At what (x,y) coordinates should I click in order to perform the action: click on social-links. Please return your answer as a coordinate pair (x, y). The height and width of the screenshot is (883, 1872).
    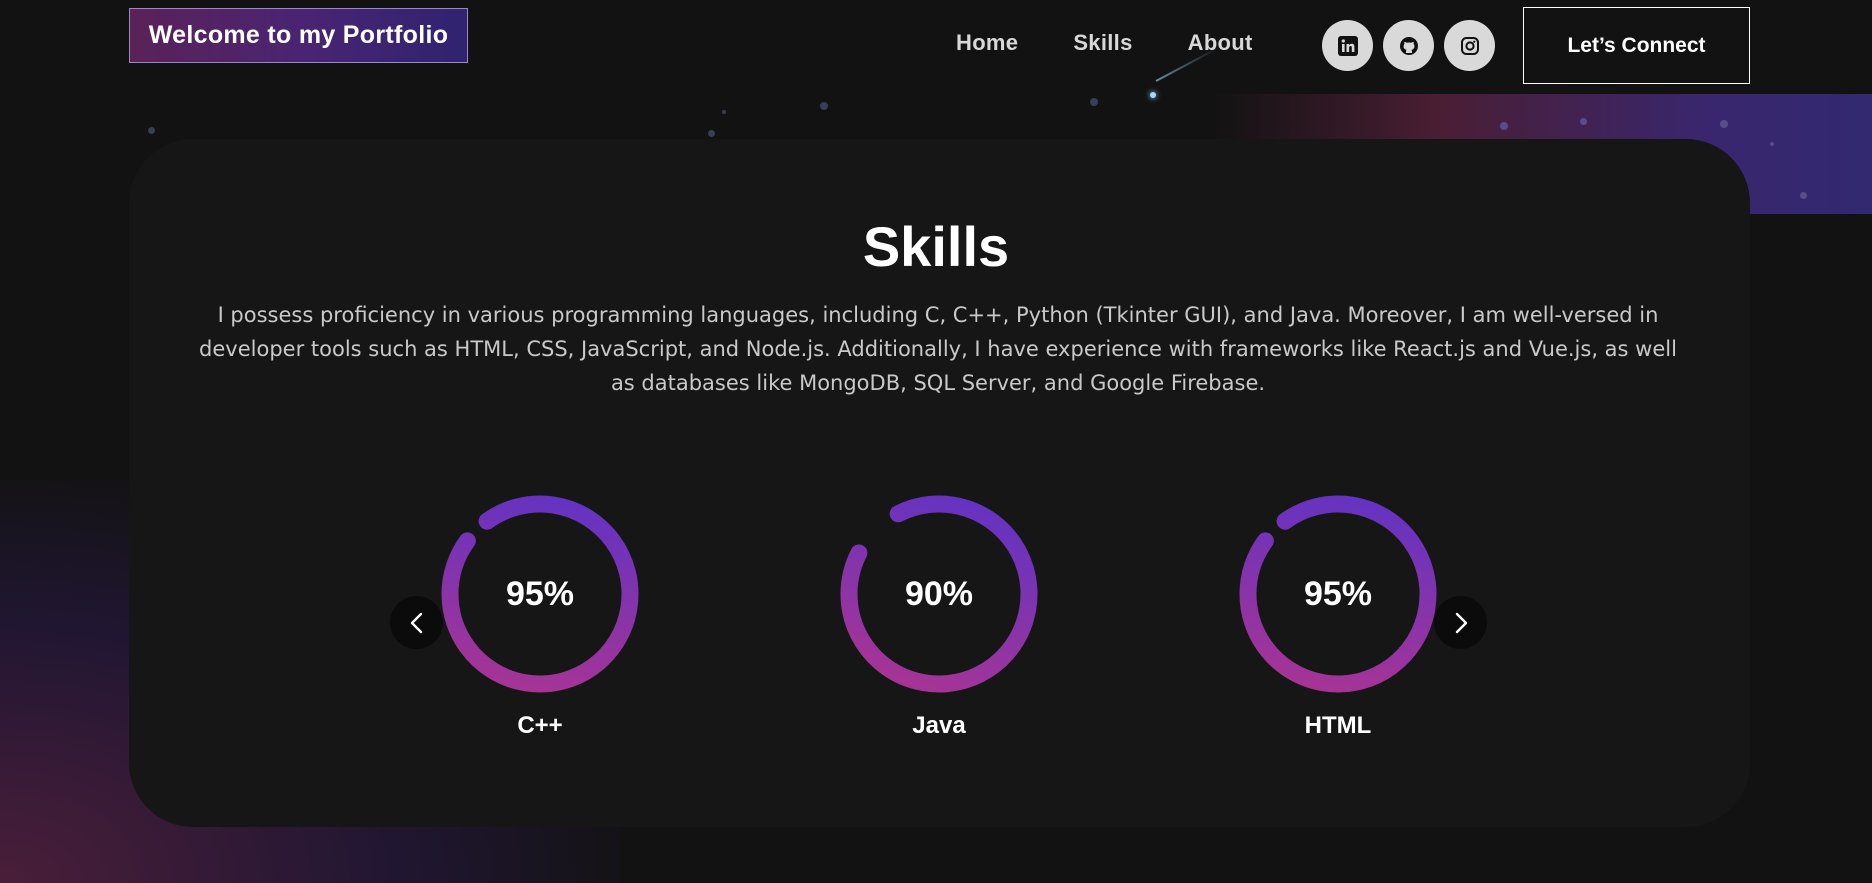
    Looking at the image, I should click on (1408, 45).